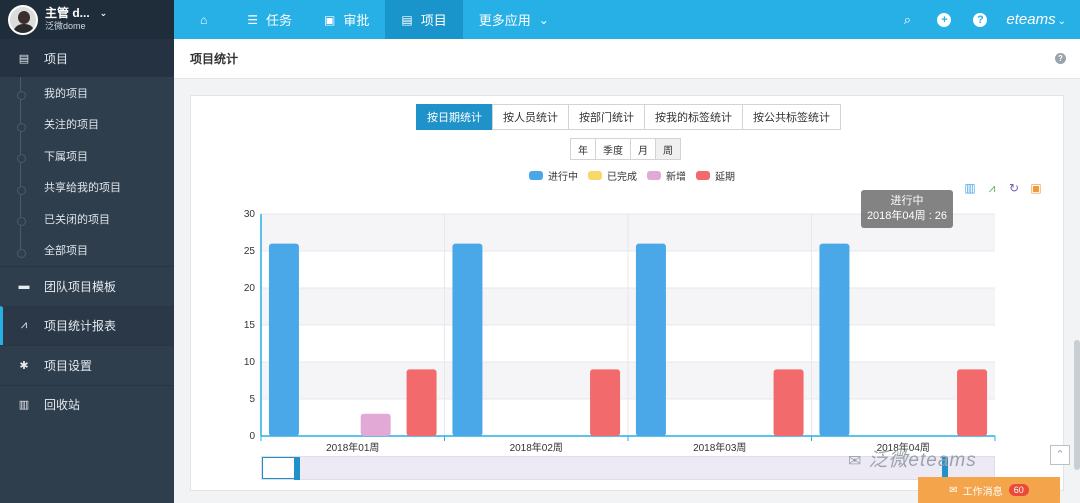  I want to click on sidebar-item-label: 共享给我的项目, so click(82, 188).